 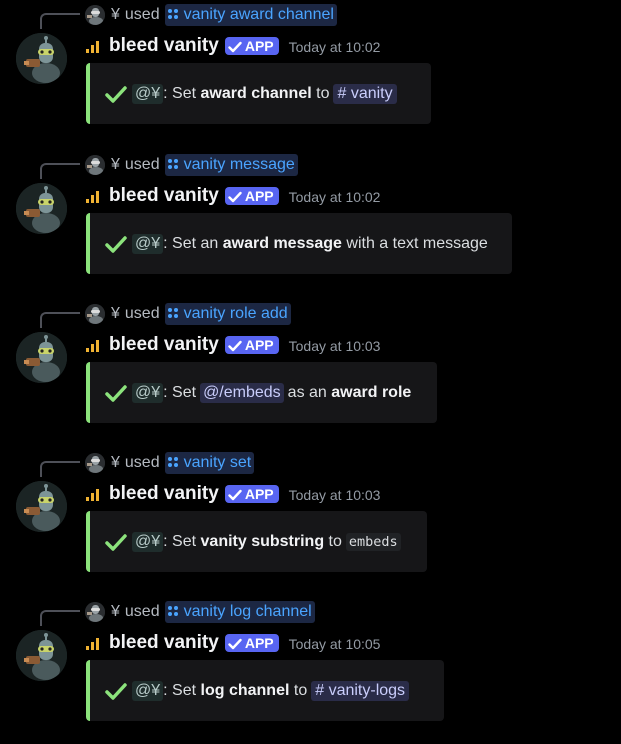 I want to click on embed-bold-text: award message, so click(x=282, y=243).